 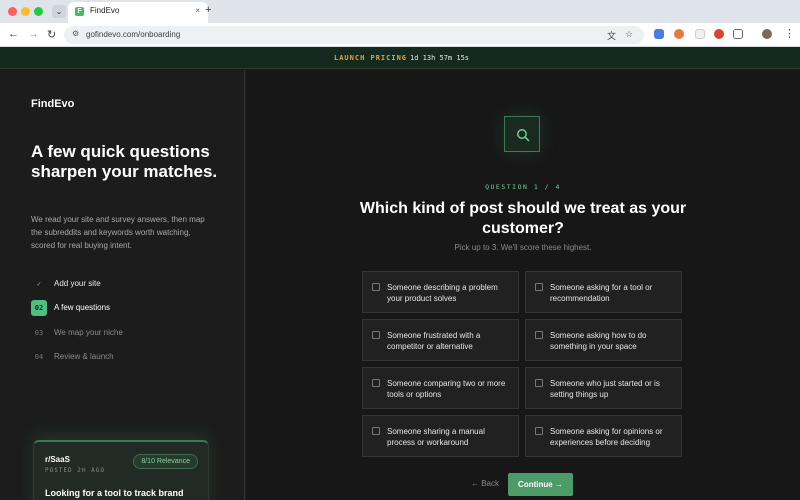 I want to click on tab-search-button: ⌄, so click(x=59, y=11).